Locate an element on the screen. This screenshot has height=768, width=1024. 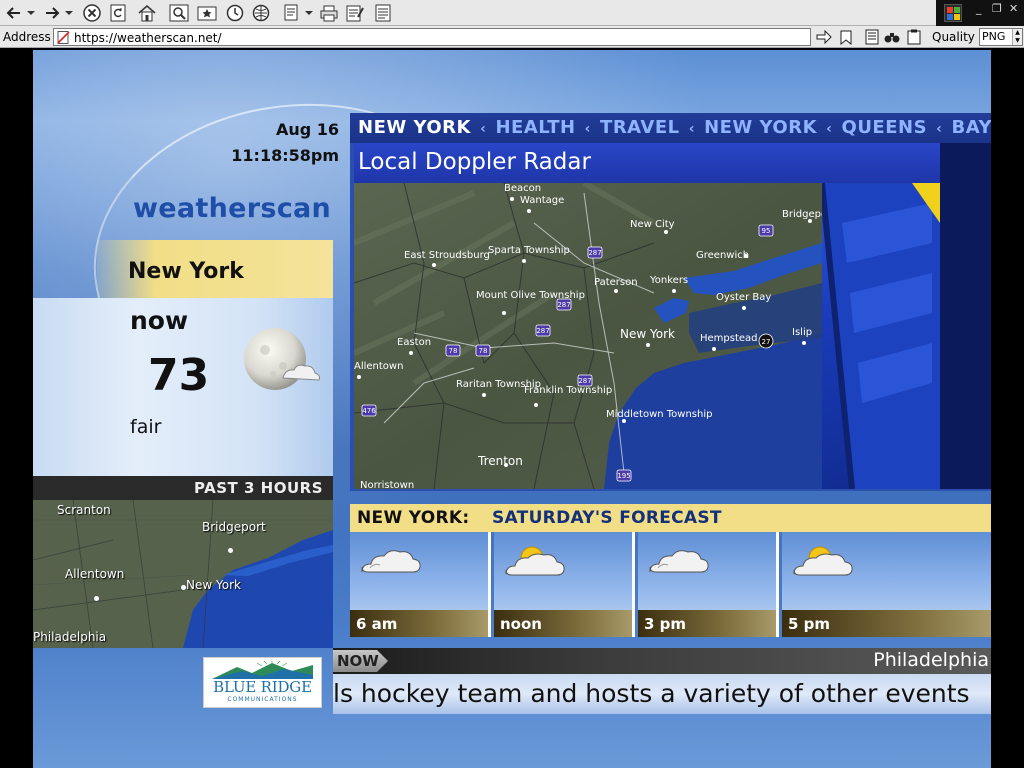
bookmark-icon is located at coordinates (846, 37).